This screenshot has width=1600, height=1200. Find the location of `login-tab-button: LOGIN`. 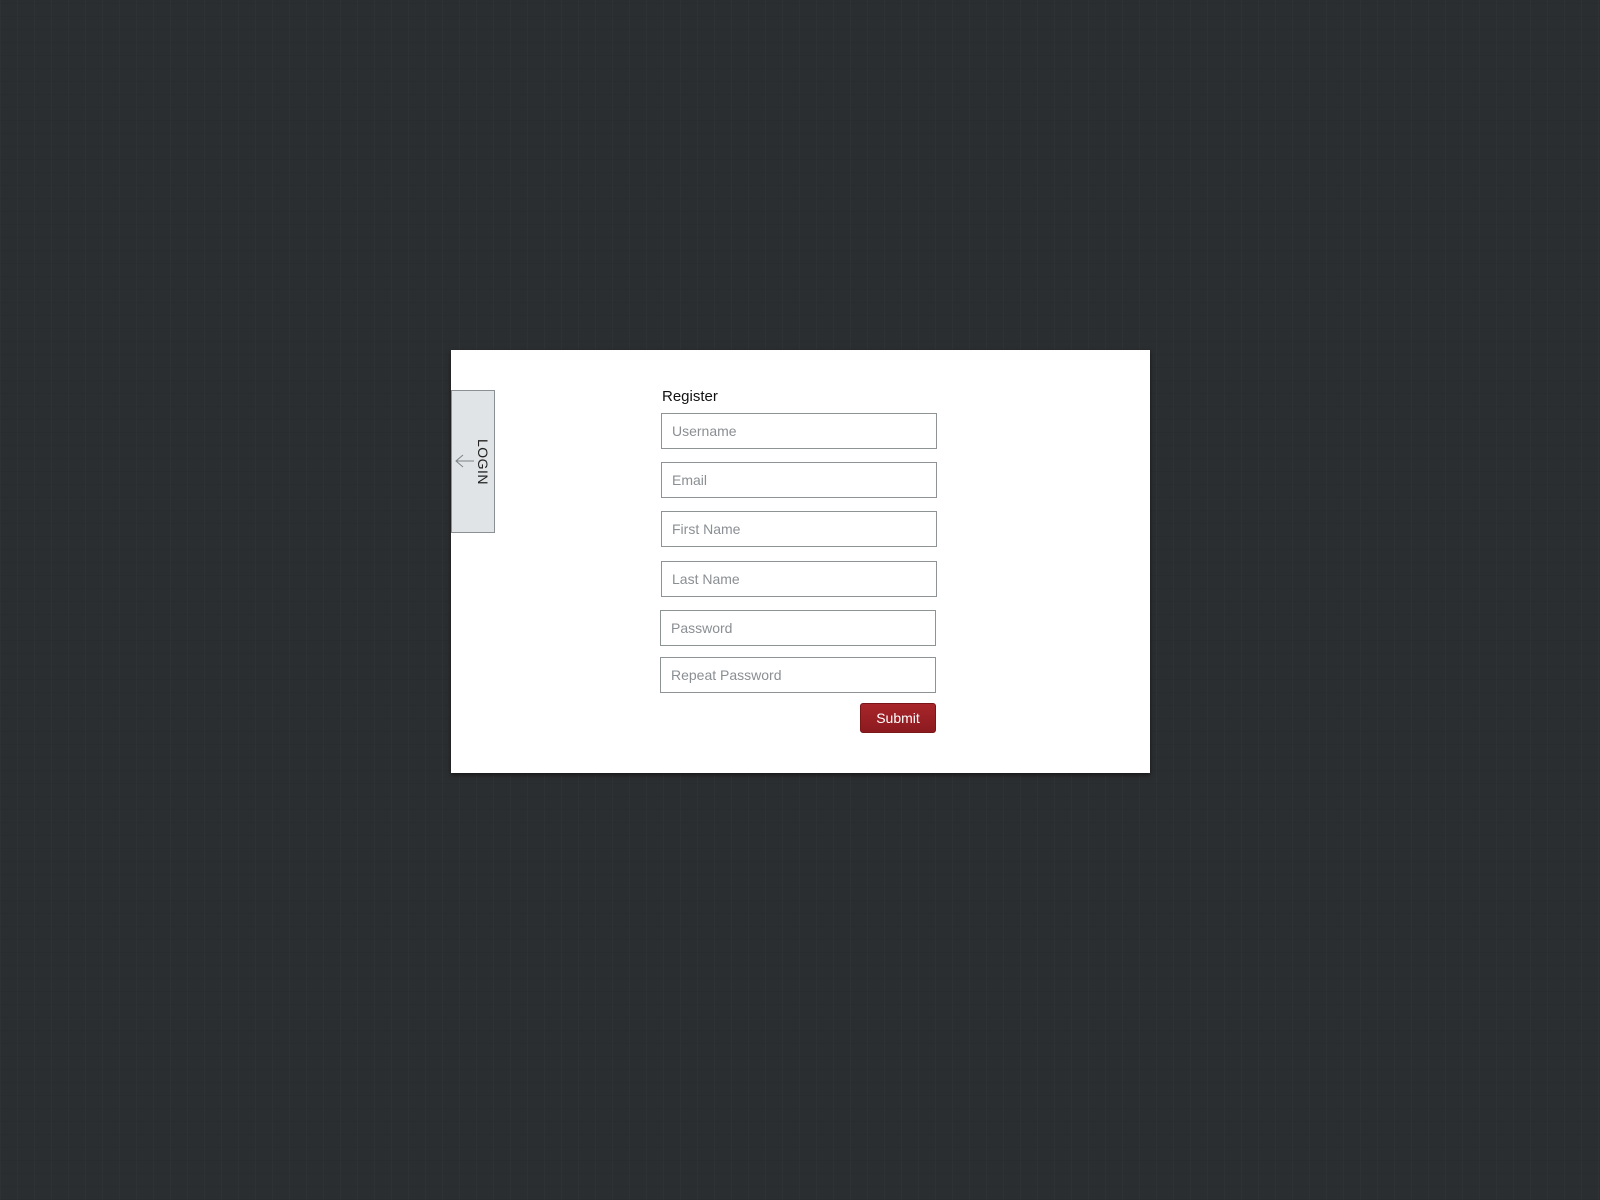

login-tab-button: LOGIN is located at coordinates (473, 461).